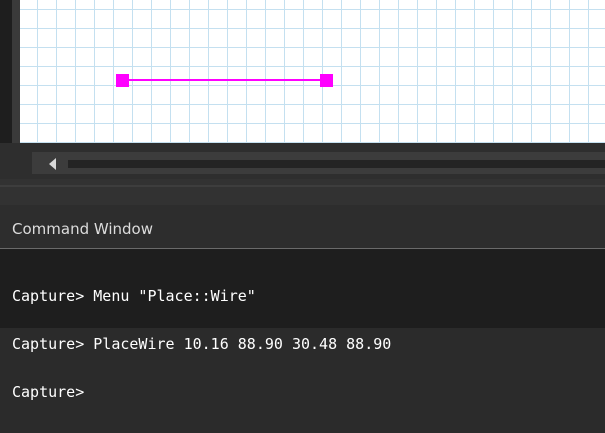 The height and width of the screenshot is (433, 605). I want to click on chevron-left-icon, so click(53, 164).